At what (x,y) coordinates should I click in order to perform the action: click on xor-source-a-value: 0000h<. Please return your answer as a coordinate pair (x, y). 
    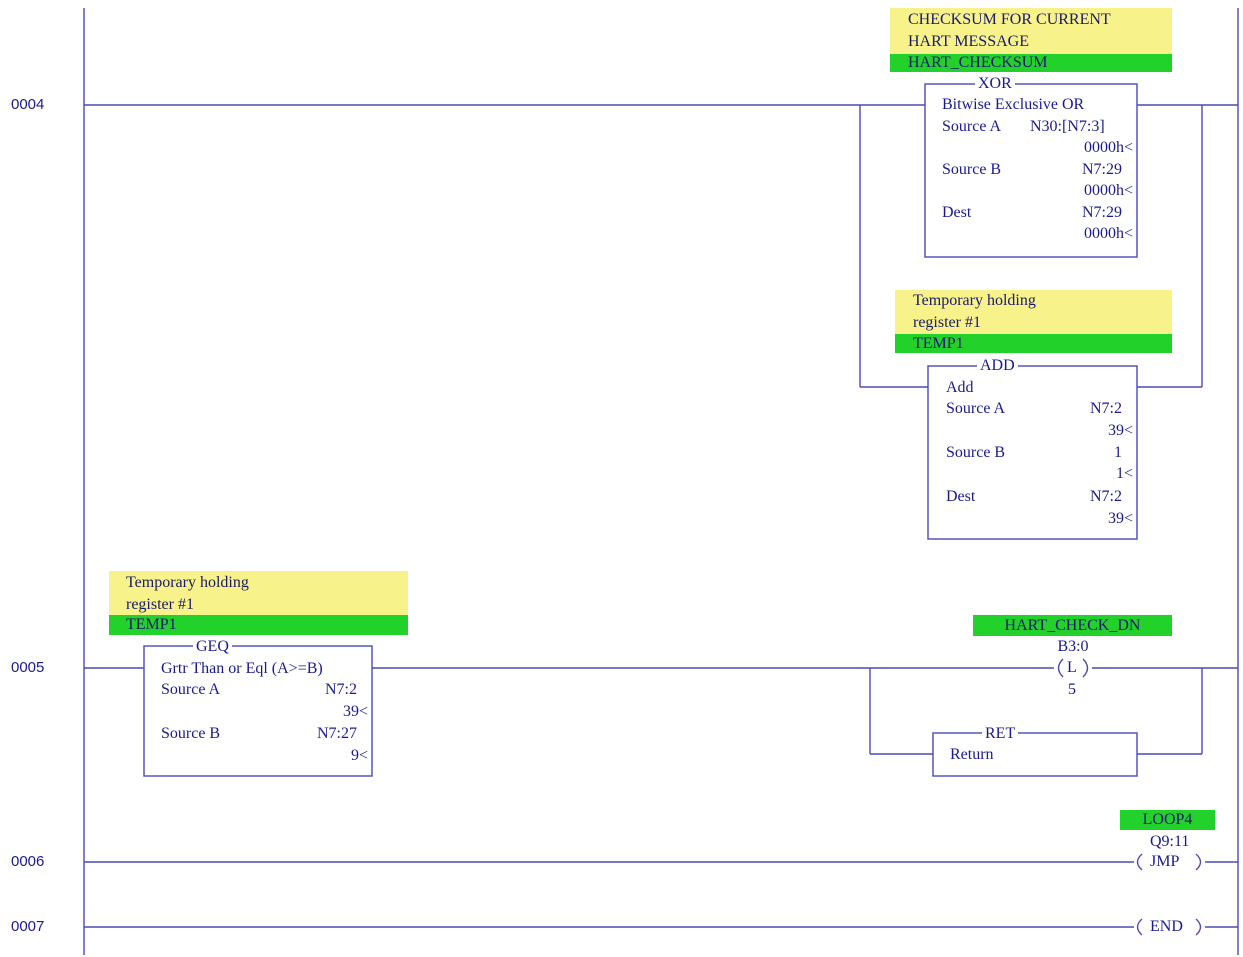
    Looking at the image, I should click on (1108, 147).